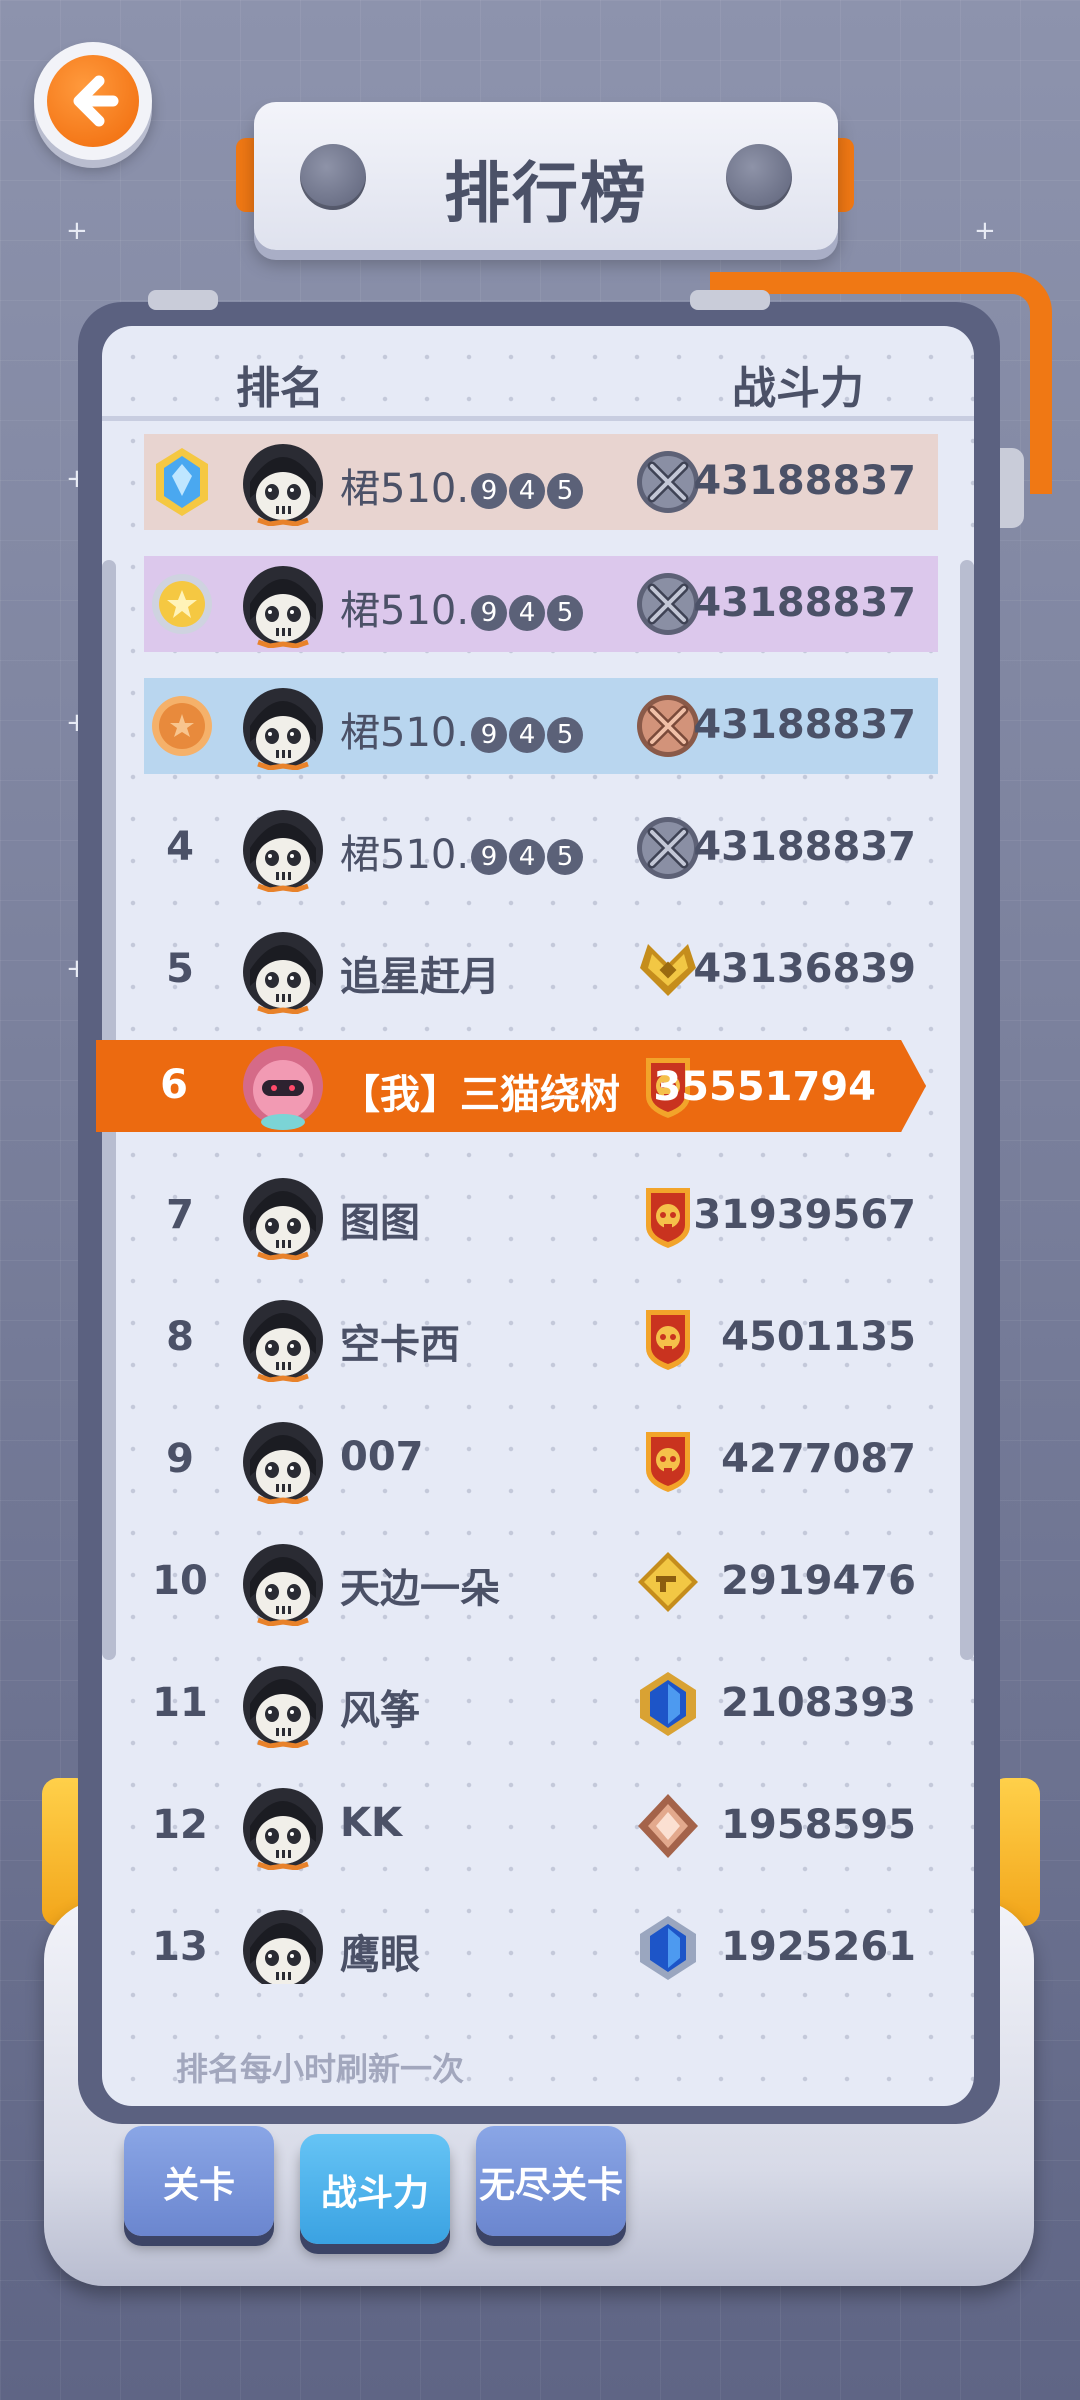  I want to click on tab-stages: 关卡, so click(199, 2181).